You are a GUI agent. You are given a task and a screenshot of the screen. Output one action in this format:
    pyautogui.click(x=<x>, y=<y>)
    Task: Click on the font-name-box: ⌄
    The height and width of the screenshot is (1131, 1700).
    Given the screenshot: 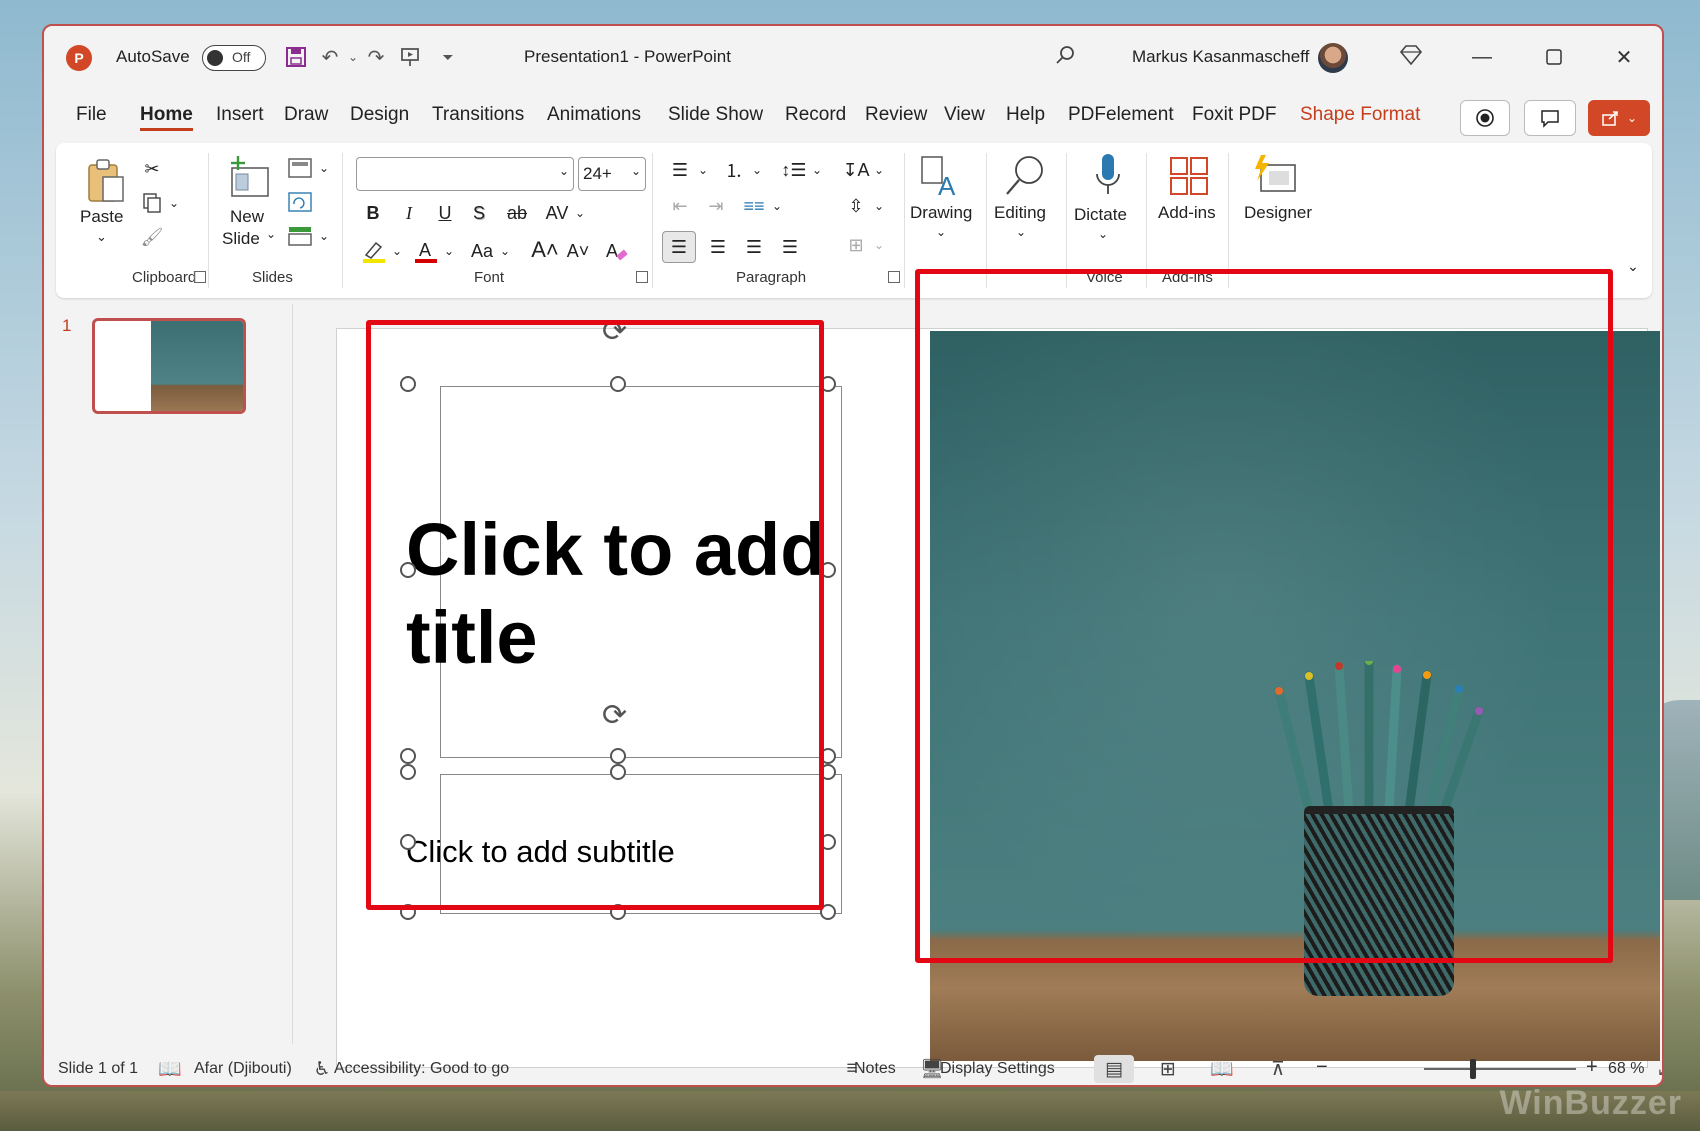 What is the action you would take?
    pyautogui.click(x=465, y=174)
    